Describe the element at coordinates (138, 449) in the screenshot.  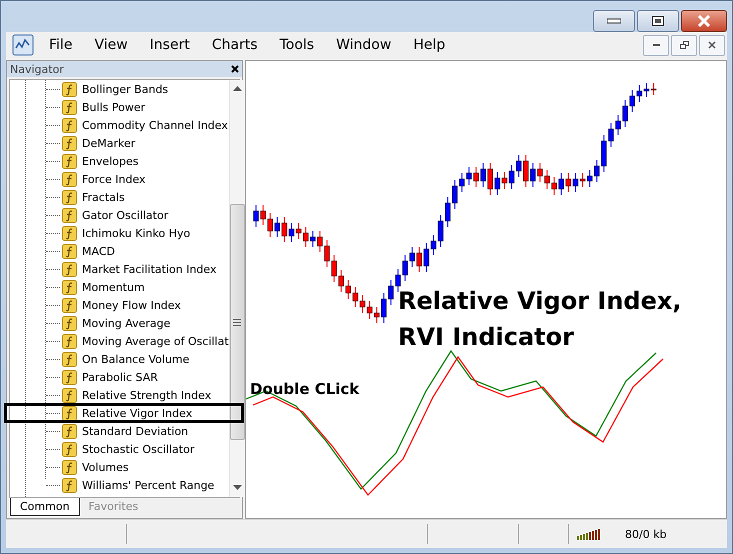
I see `indicator-item: Stochastic Oscillator` at that location.